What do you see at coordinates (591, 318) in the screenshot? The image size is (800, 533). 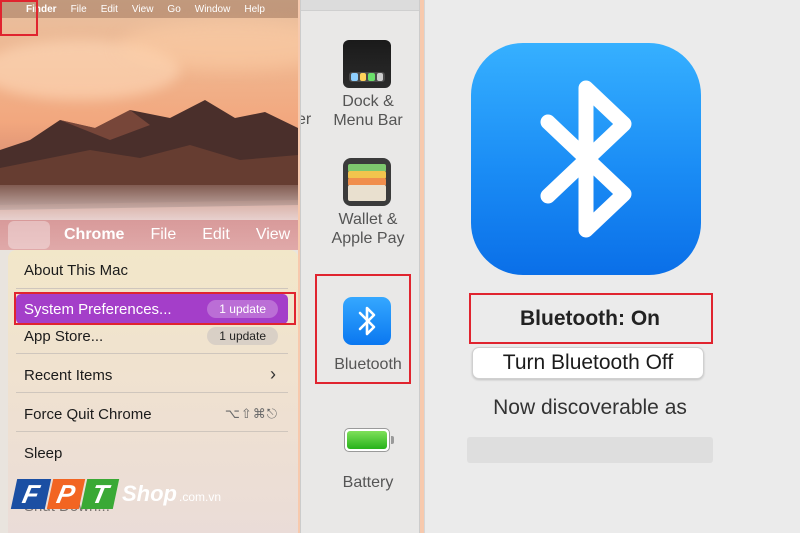 I see `bluetooth-status-highlight-box` at bounding box center [591, 318].